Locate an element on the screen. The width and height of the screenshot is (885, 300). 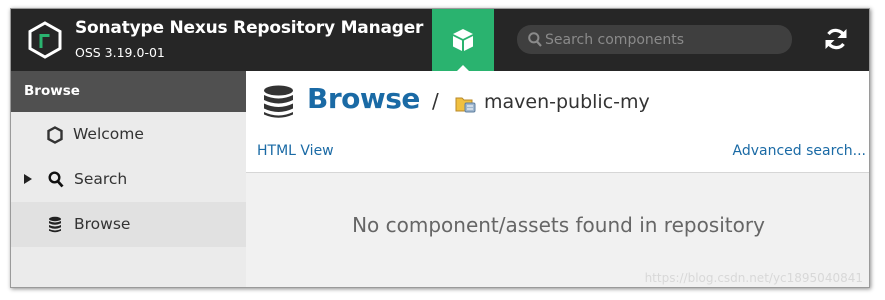
refresh-icon is located at coordinates (836, 39).